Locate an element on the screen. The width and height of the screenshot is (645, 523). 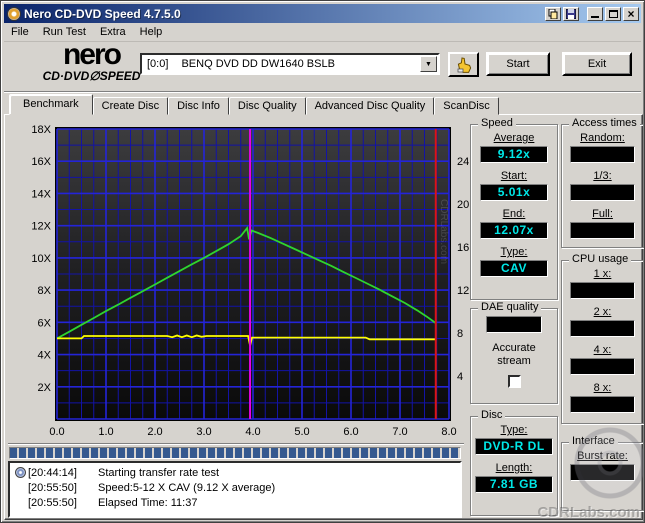
field-label: 1 x: is located at coordinates (602, 274).